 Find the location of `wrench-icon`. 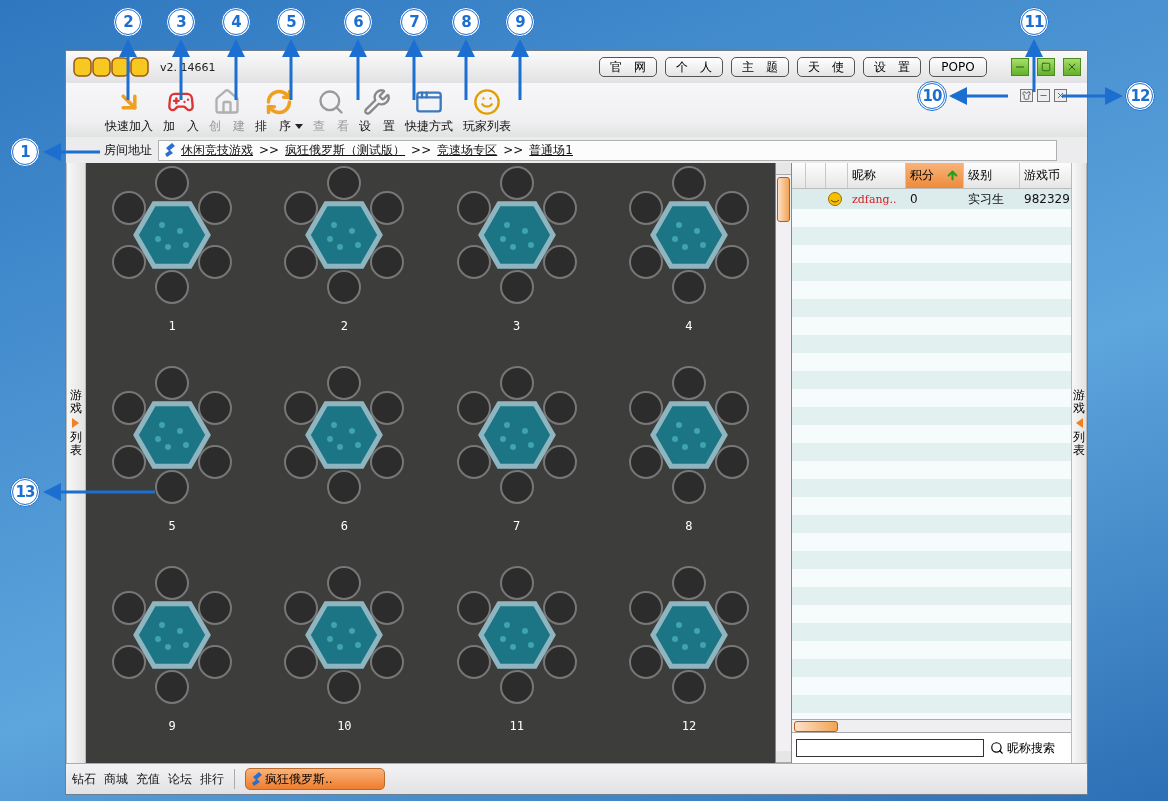

wrench-icon is located at coordinates (377, 102).